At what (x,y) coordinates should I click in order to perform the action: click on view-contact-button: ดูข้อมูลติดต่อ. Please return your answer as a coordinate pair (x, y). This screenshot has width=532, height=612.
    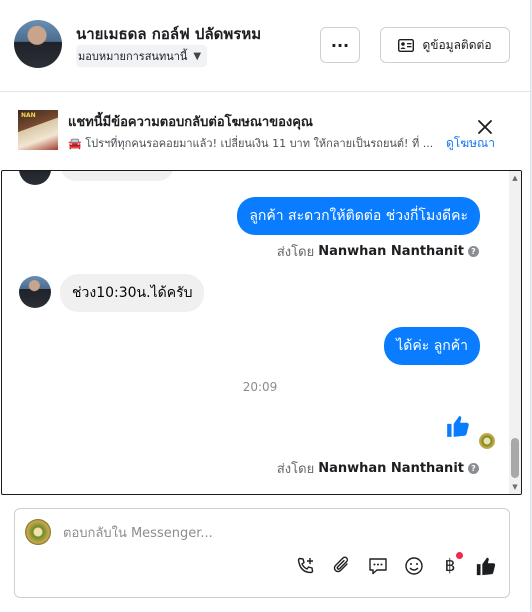
    Looking at the image, I should click on (445, 45).